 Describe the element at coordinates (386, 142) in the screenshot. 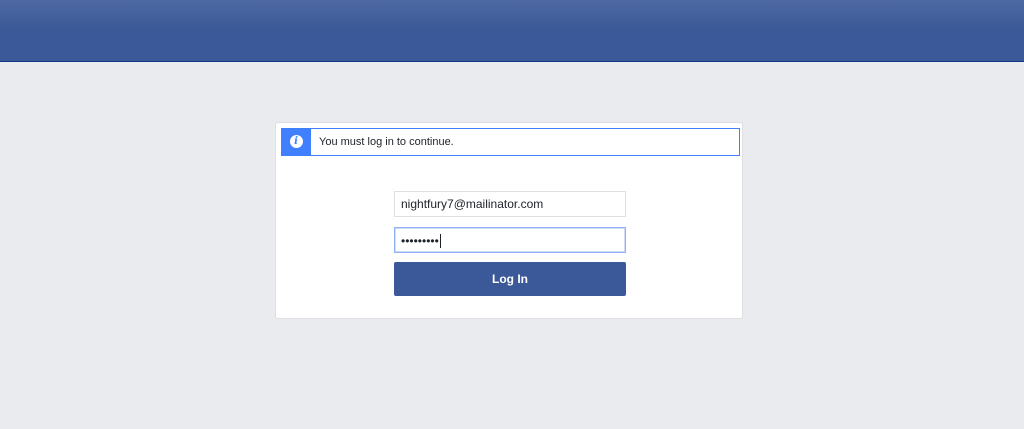

I see `notice-message: You must log in to continue.` at that location.